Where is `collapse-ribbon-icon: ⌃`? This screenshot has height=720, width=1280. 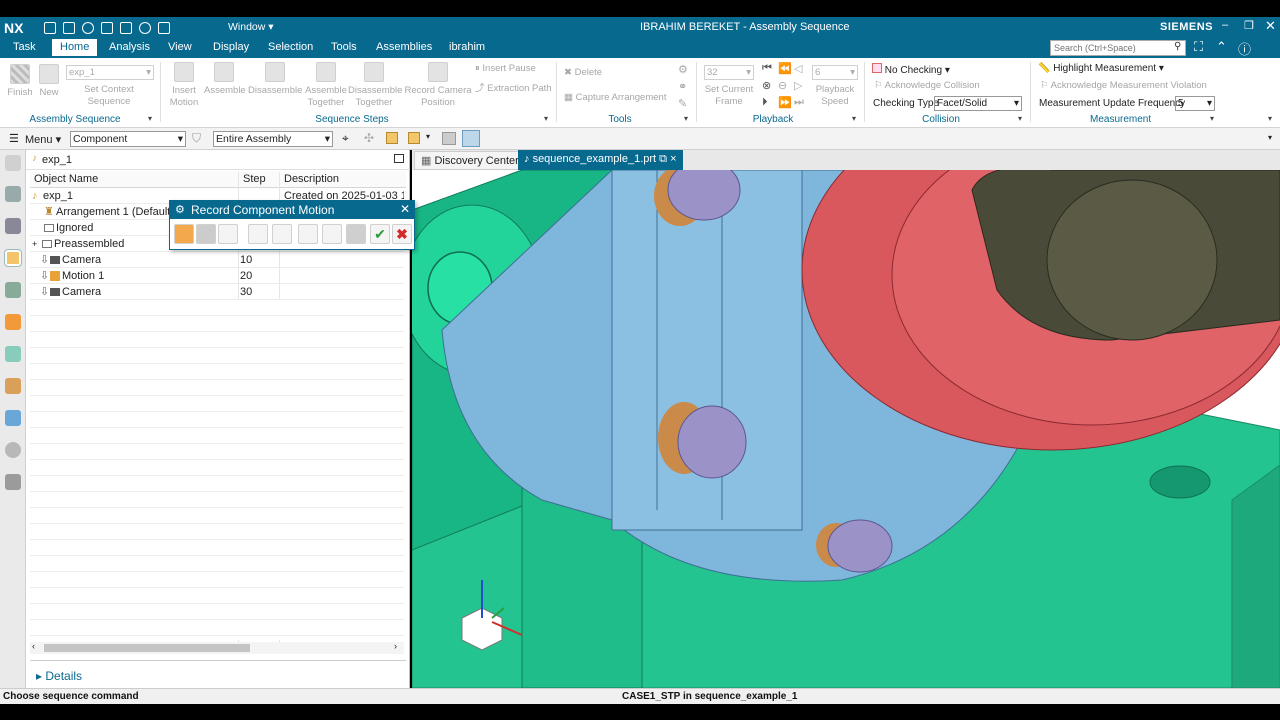
collapse-ribbon-icon: ⌃ is located at coordinates (1221, 47).